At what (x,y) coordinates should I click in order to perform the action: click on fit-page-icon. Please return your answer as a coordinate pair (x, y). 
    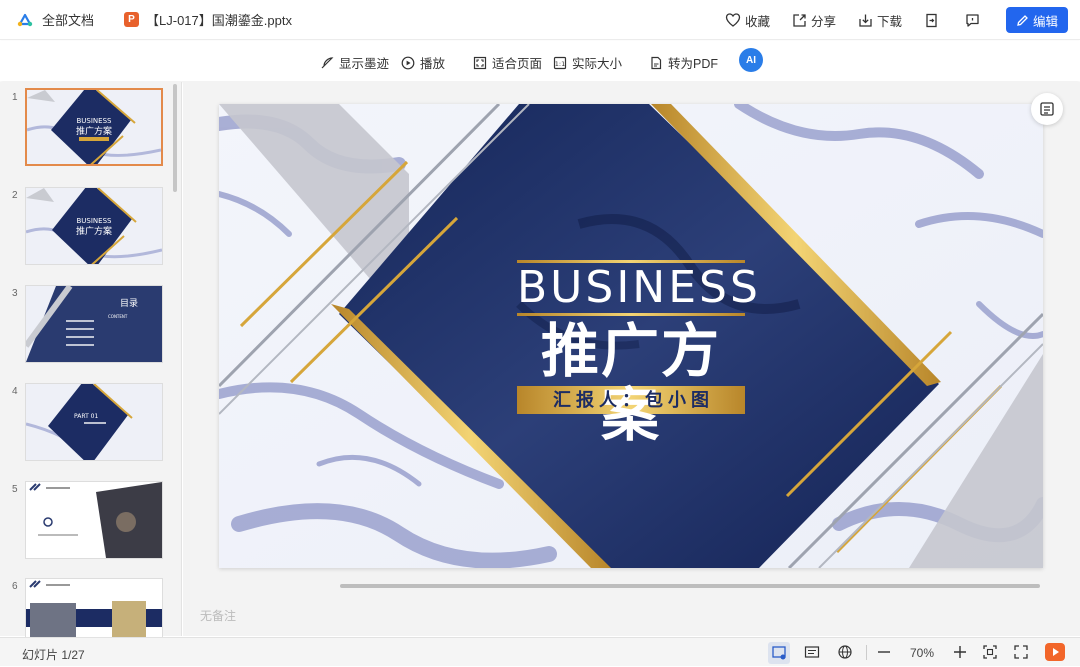
    Looking at the image, I should click on (480, 62).